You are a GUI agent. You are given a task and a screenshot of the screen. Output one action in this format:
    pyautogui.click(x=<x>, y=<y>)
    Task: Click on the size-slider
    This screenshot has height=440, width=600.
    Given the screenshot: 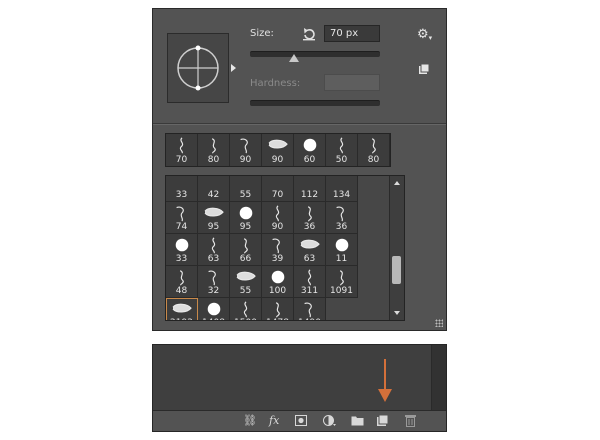 What is the action you would take?
    pyautogui.click(x=315, y=54)
    